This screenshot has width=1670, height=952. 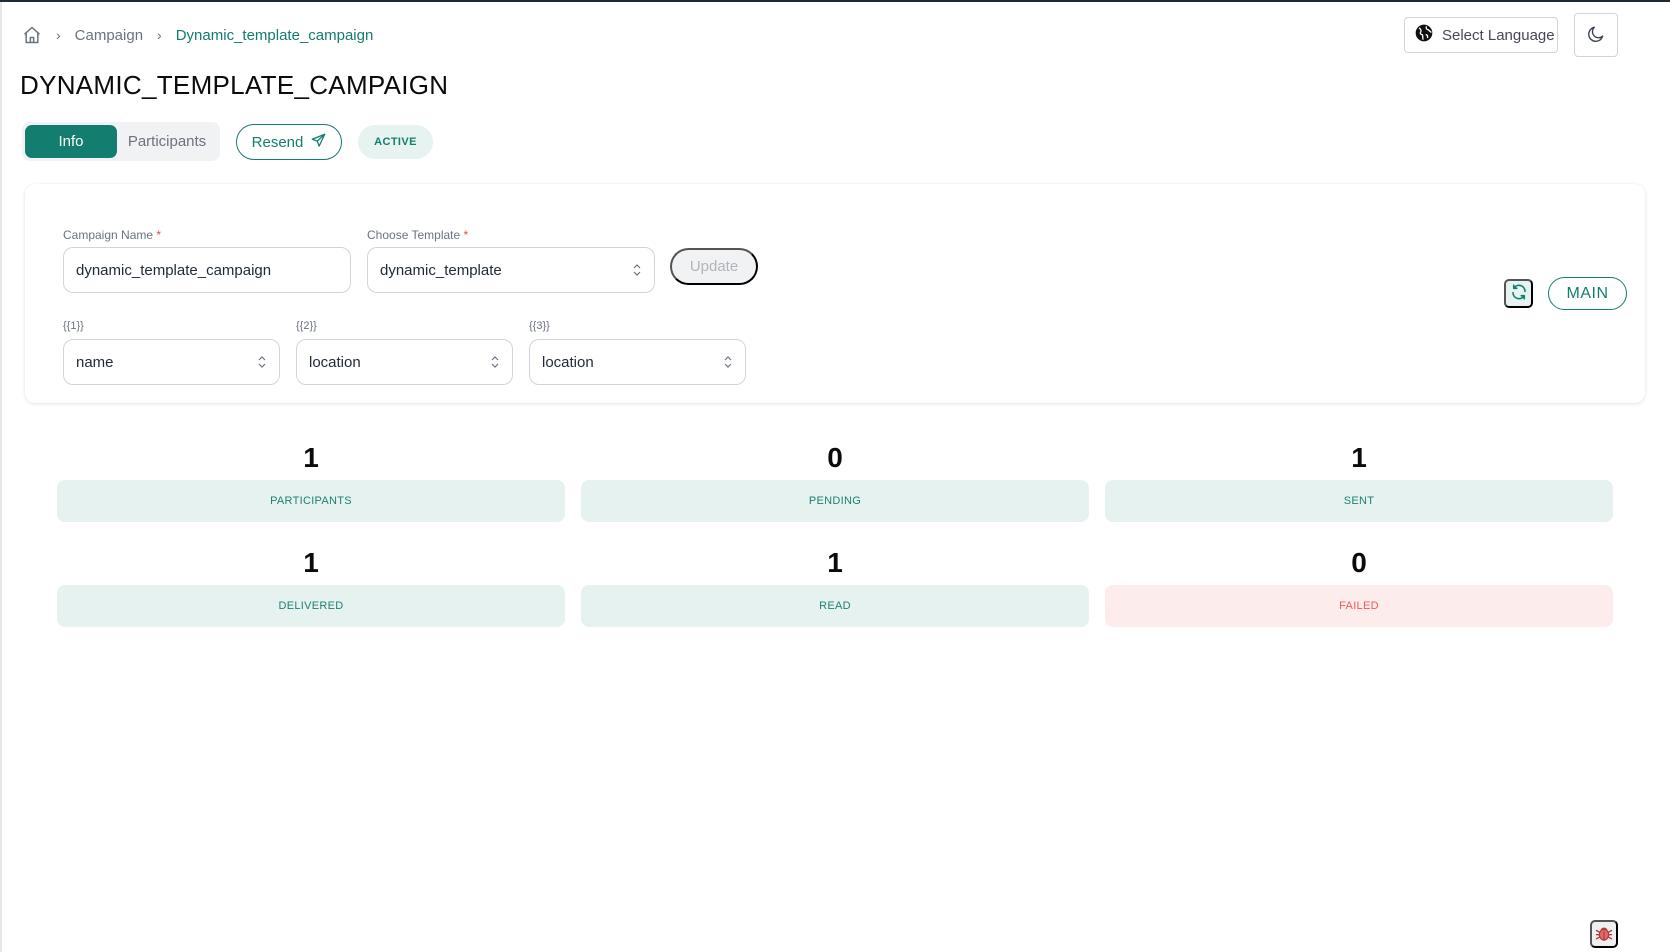 I want to click on home-icon, so click(x=32, y=35).